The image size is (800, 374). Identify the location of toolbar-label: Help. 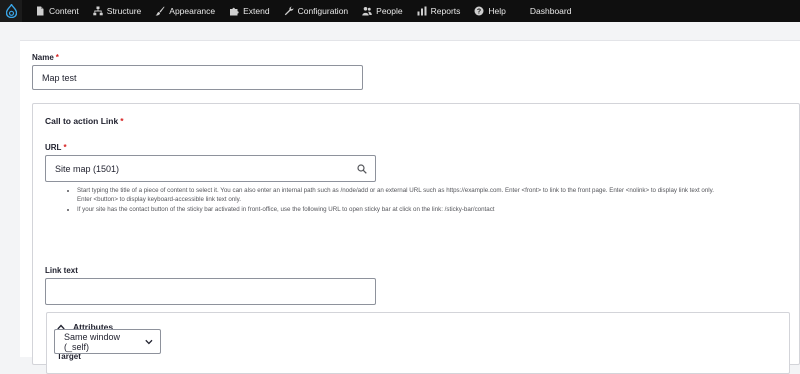
(497, 11).